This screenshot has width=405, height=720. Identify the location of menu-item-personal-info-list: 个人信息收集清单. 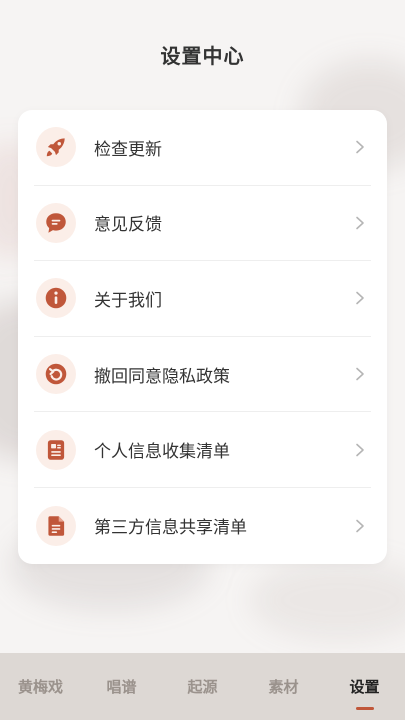
(202, 450).